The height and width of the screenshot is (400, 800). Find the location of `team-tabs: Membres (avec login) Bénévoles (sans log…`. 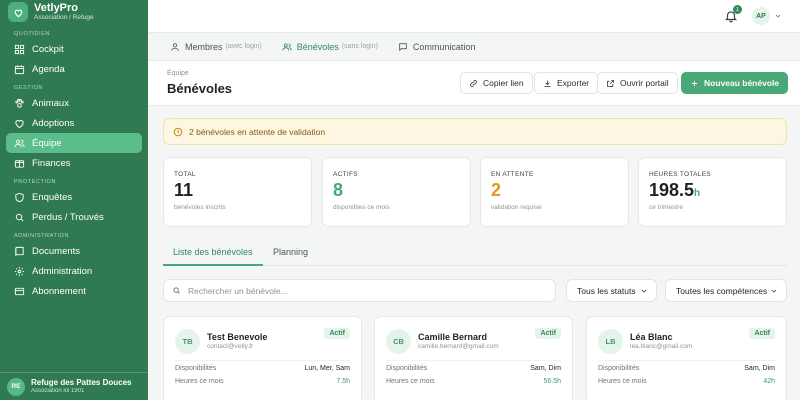

team-tabs: Membres (avec login) Bénévoles (sans log… is located at coordinates (474, 47).